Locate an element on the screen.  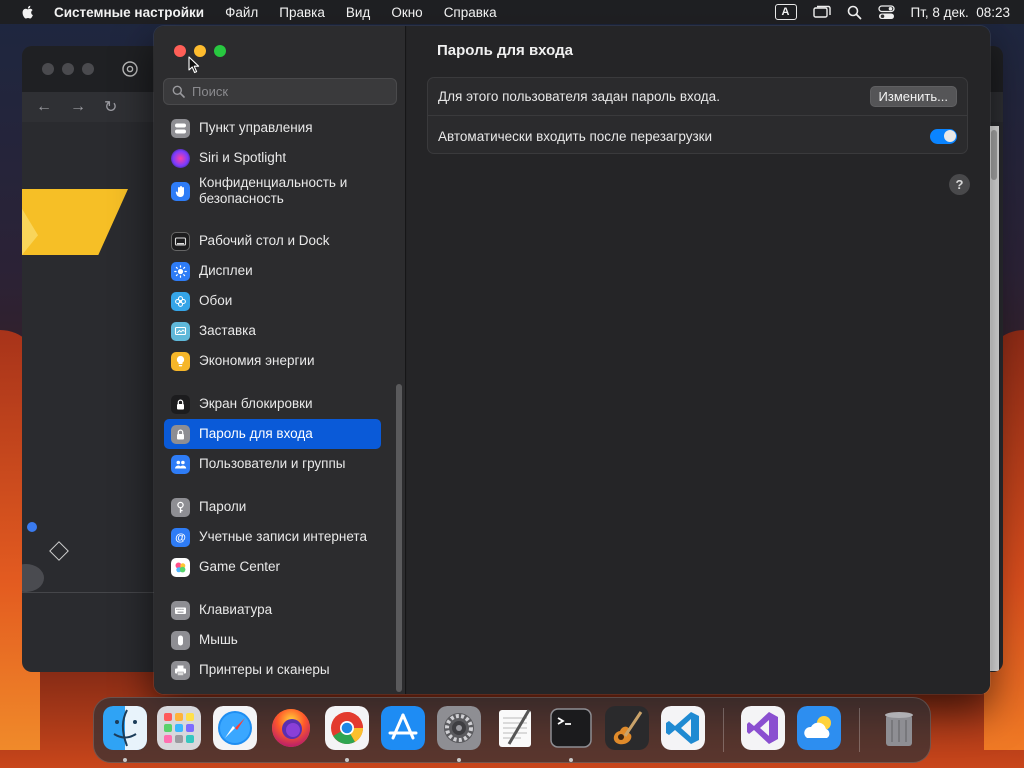
close-button is located at coordinates (180, 51).